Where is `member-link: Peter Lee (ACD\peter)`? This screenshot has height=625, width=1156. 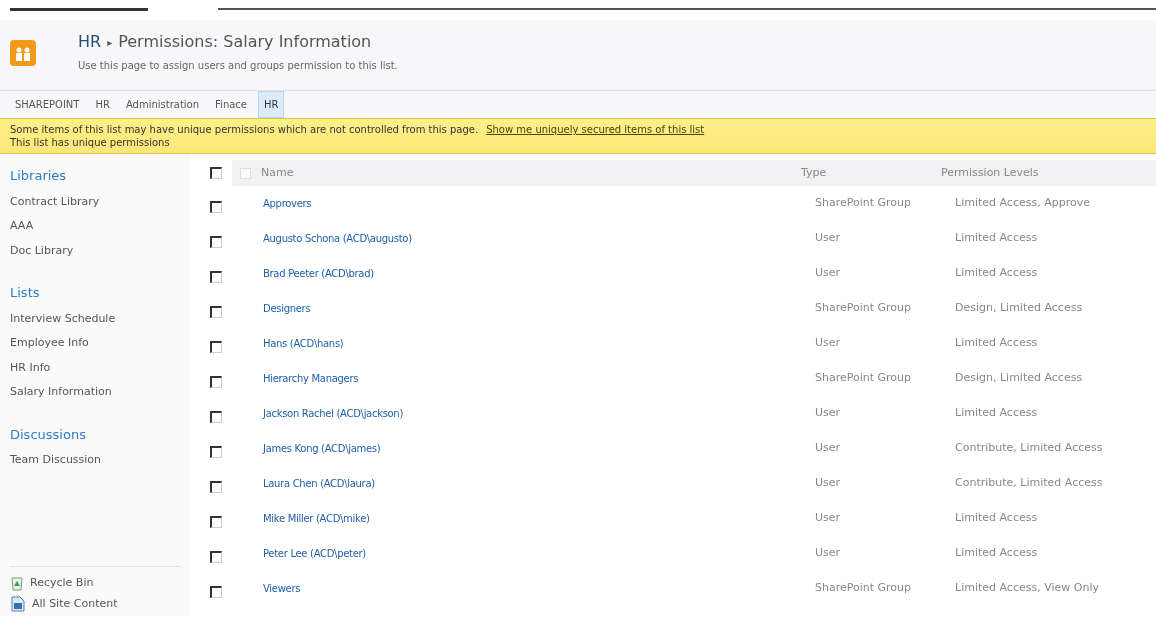 member-link: Peter Lee (ACD\peter) is located at coordinates (539, 553).